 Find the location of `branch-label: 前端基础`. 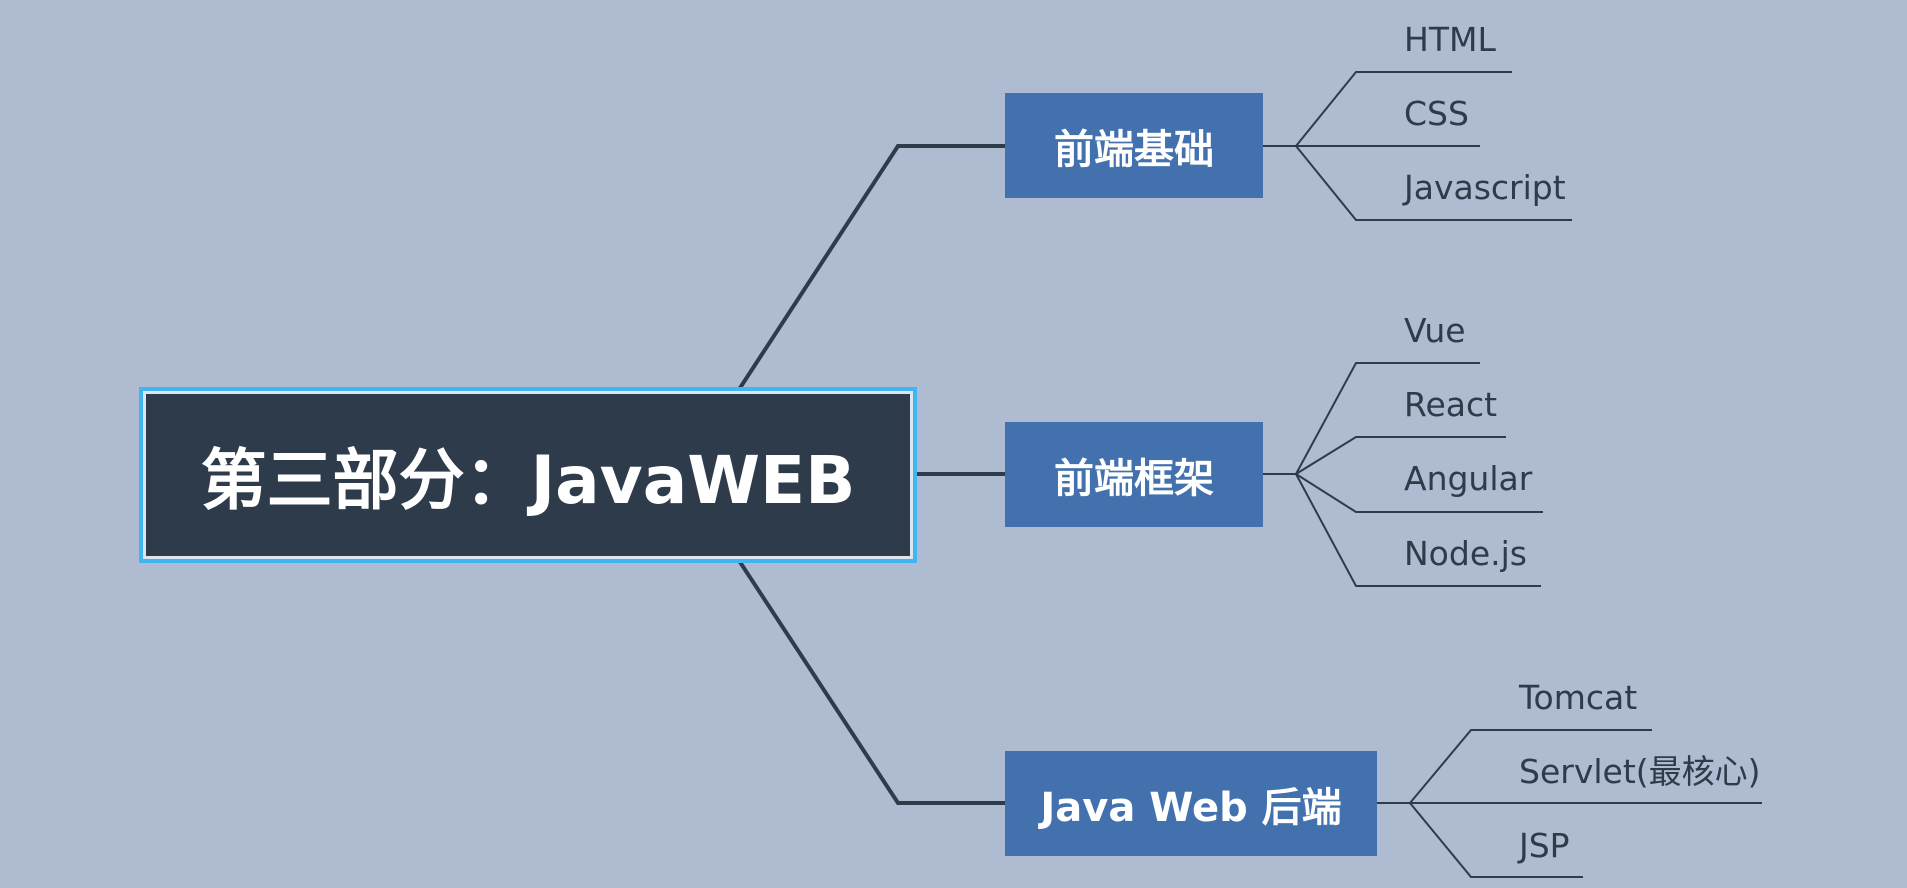

branch-label: 前端基础 is located at coordinates (1134, 149).